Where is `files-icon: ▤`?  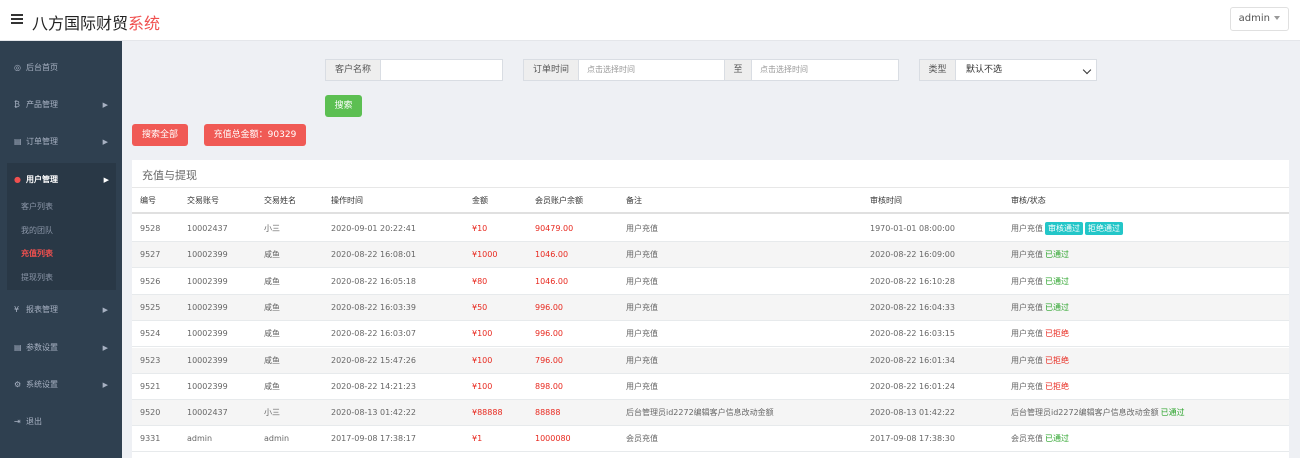 files-icon: ▤ is located at coordinates (18, 141).